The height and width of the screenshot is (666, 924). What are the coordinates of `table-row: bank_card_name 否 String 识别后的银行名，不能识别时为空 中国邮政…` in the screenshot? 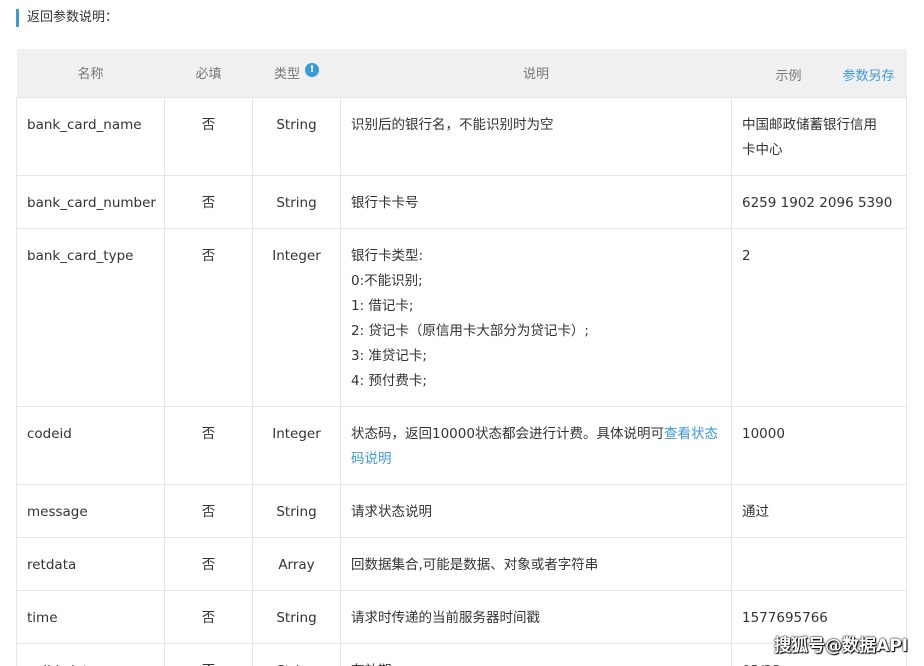 It's located at (461, 136).